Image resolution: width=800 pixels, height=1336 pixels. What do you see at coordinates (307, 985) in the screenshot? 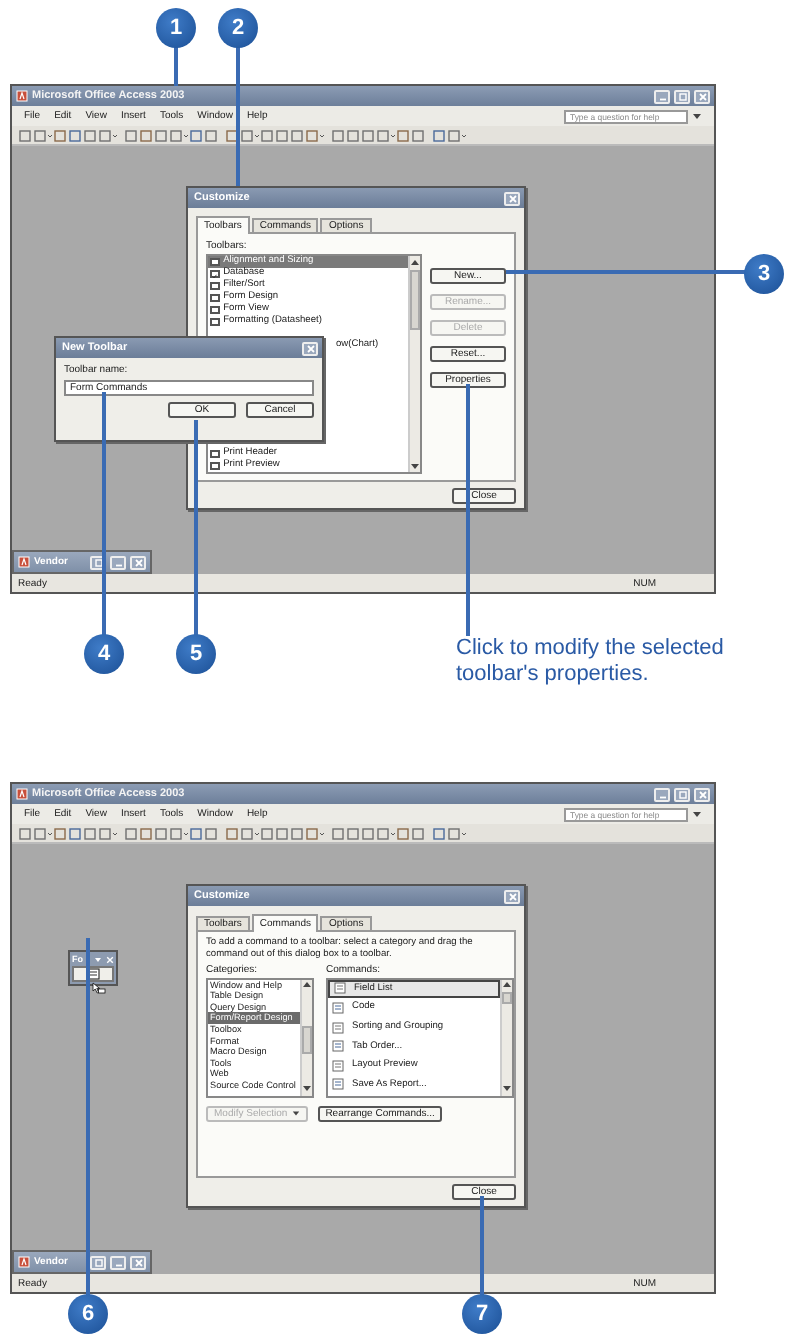
I see `scroll-up-icon` at bounding box center [307, 985].